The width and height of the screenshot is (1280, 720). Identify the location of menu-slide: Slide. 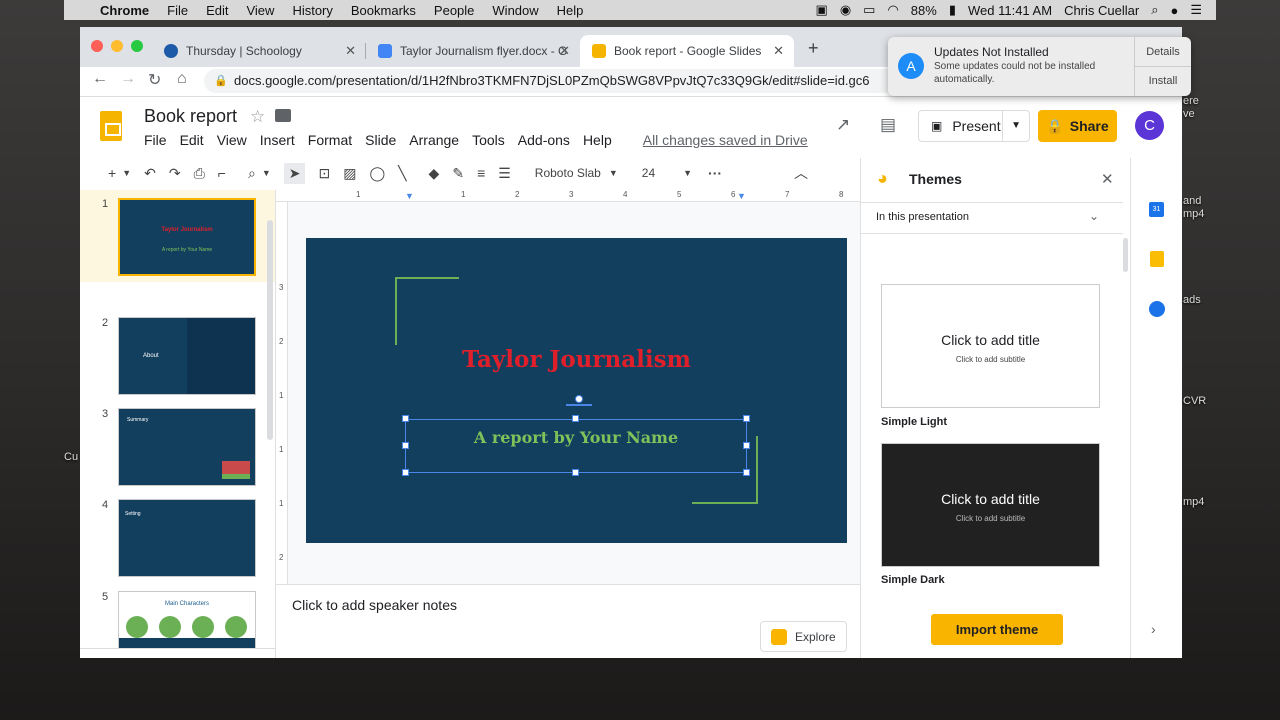
(380, 140).